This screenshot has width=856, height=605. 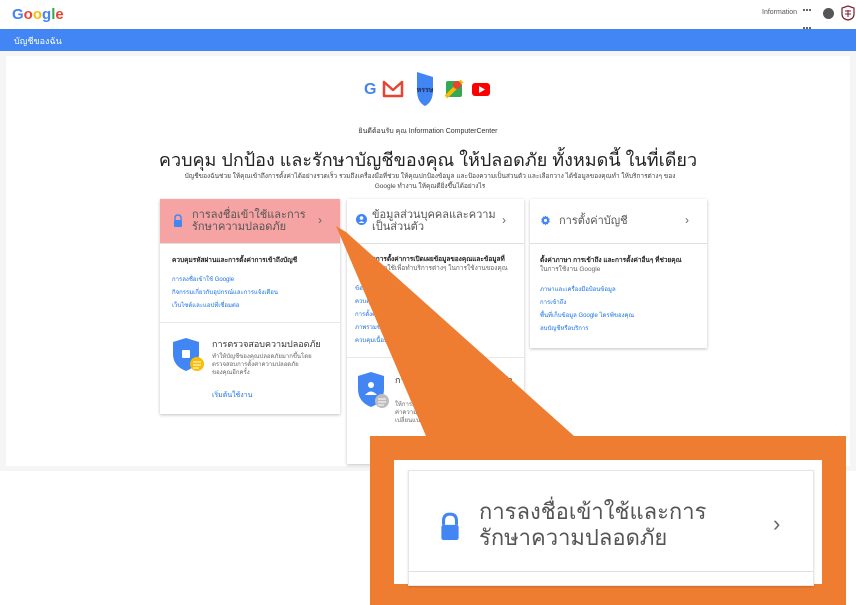 I want to click on link-activity-controls: ควบคุมกิจกรรม, so click(x=375, y=302).